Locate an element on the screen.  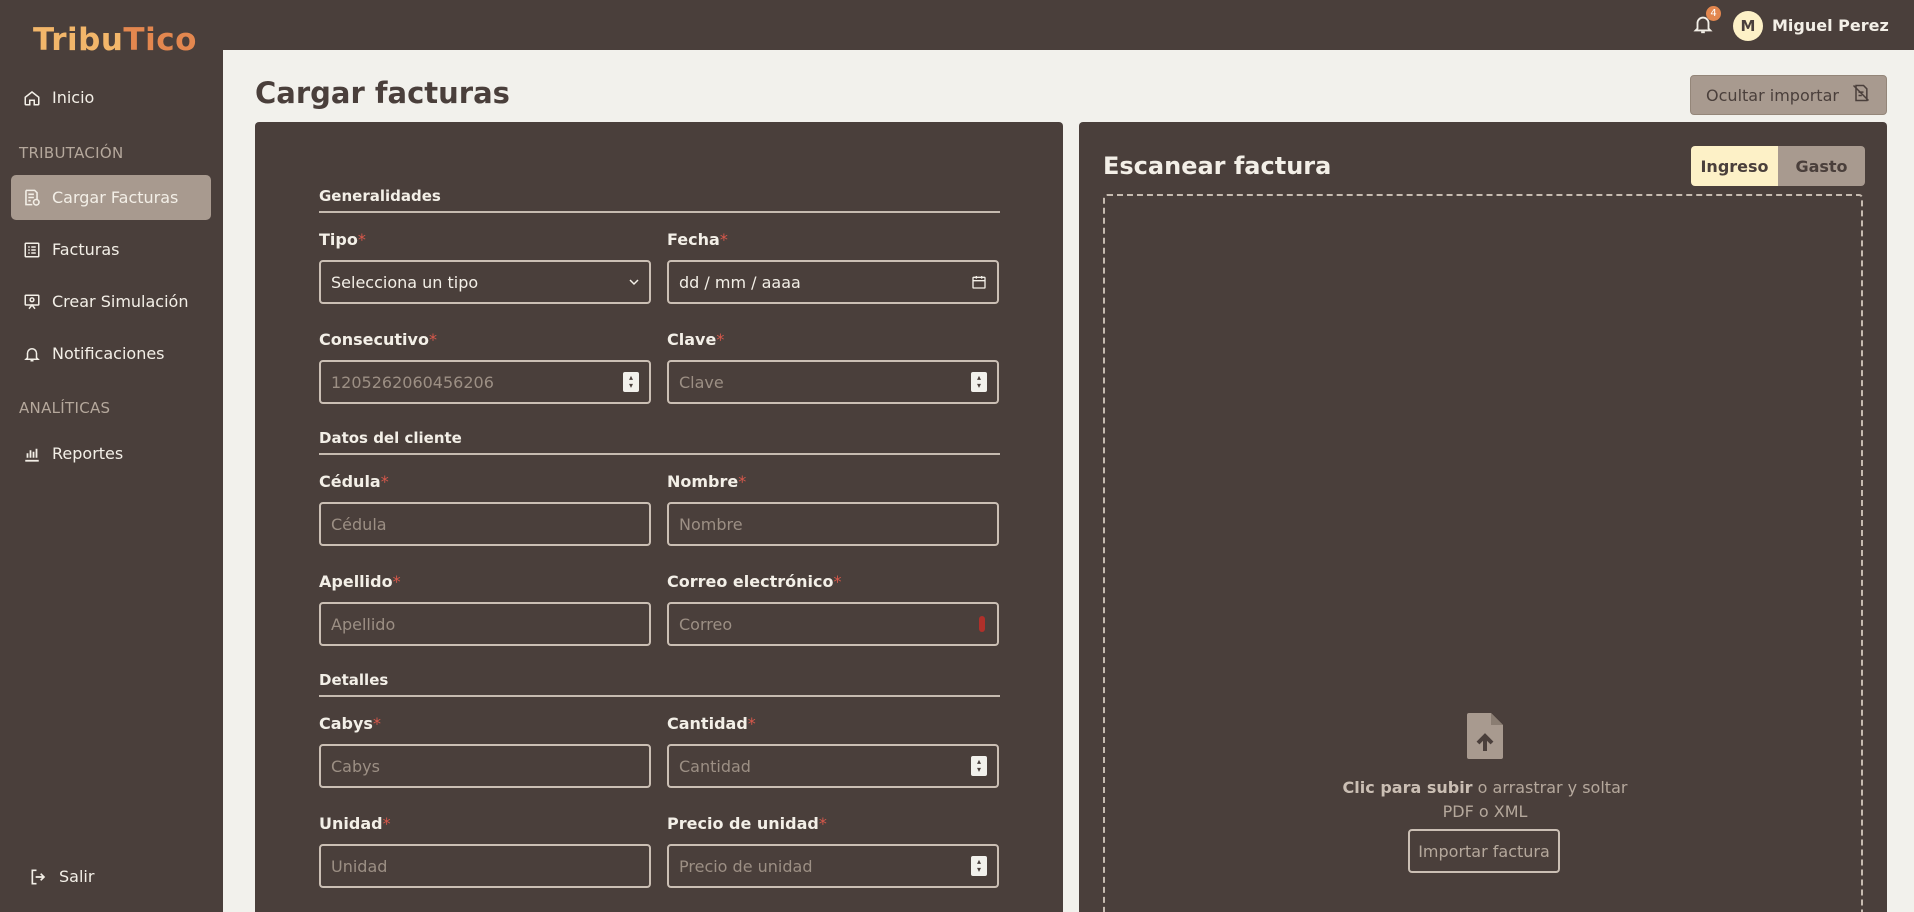
sidebar-item-label: Facturas is located at coordinates (86, 249).